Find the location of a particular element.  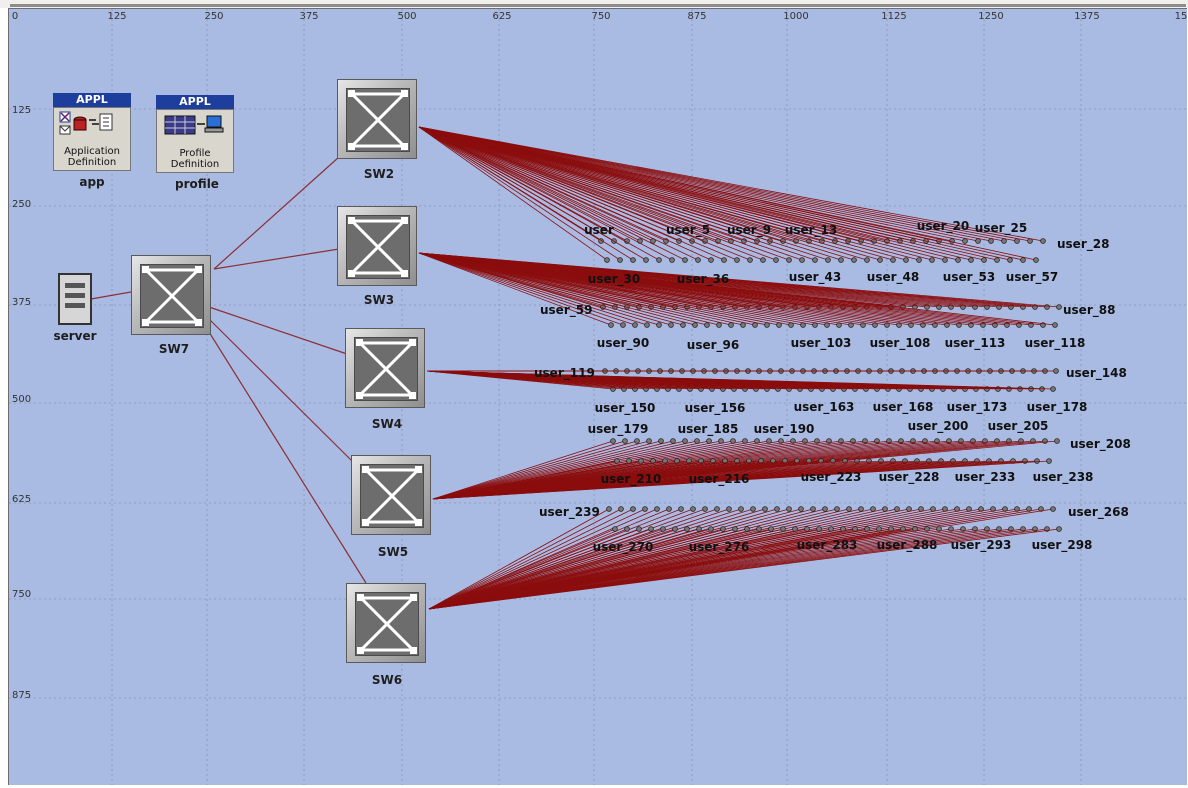

link-sw7-sw6 is located at coordinates (285, 453).